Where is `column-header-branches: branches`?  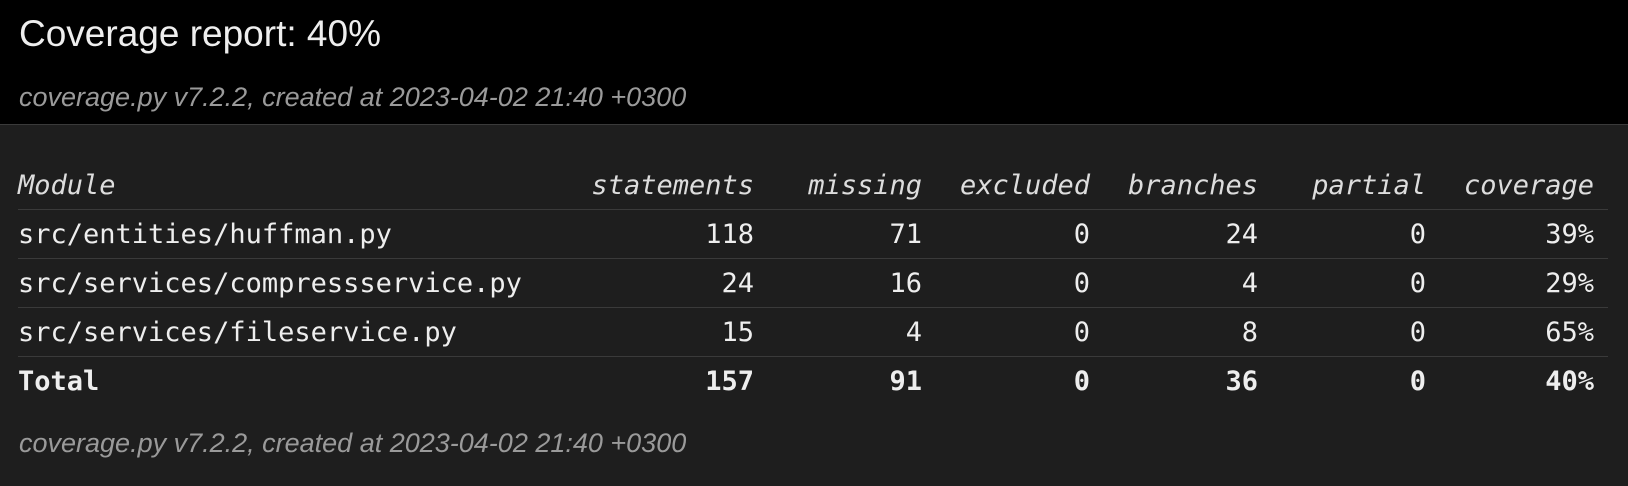 column-header-branches: branches is located at coordinates (1174, 185).